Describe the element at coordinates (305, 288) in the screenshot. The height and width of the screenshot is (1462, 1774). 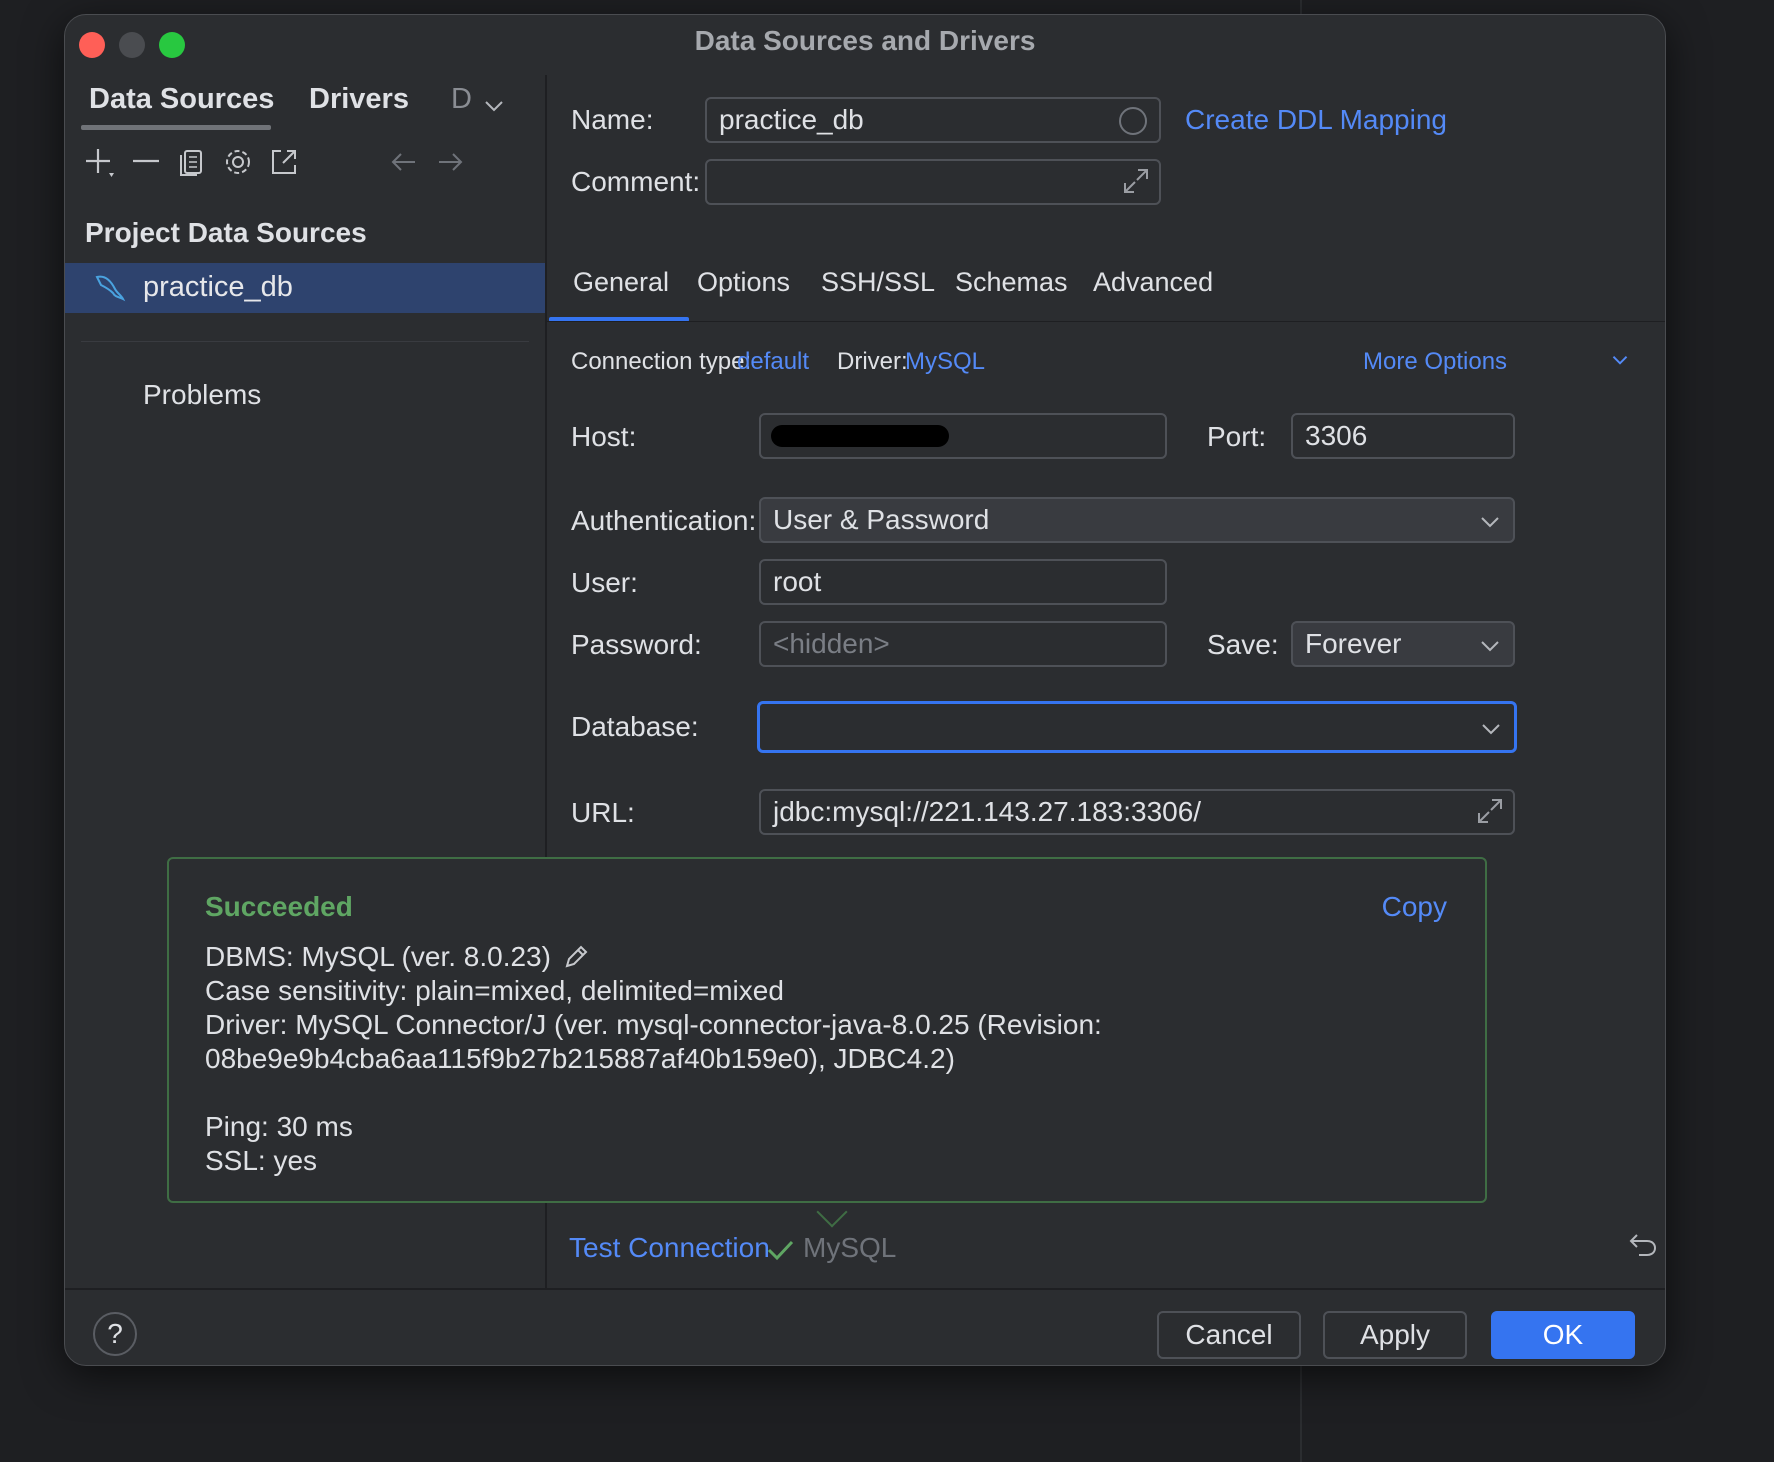
I see `tree-item-practice-db: practice_db` at that location.